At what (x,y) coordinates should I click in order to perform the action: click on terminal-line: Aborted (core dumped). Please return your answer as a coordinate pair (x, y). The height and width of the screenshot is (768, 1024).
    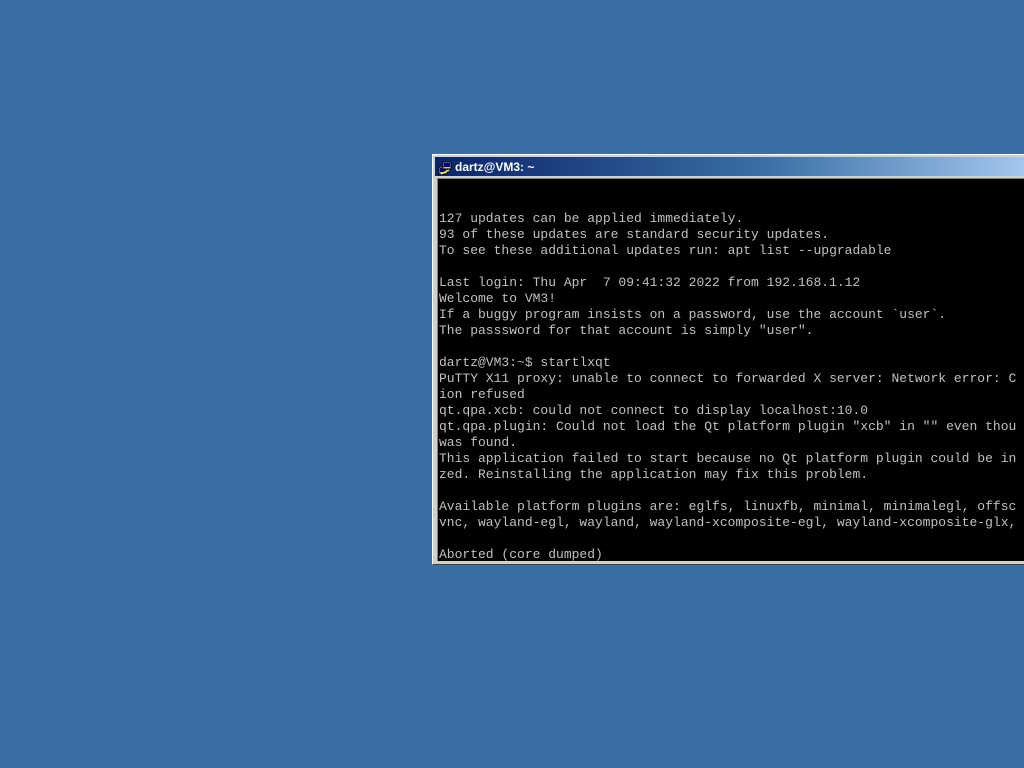
    Looking at the image, I should click on (521, 554).